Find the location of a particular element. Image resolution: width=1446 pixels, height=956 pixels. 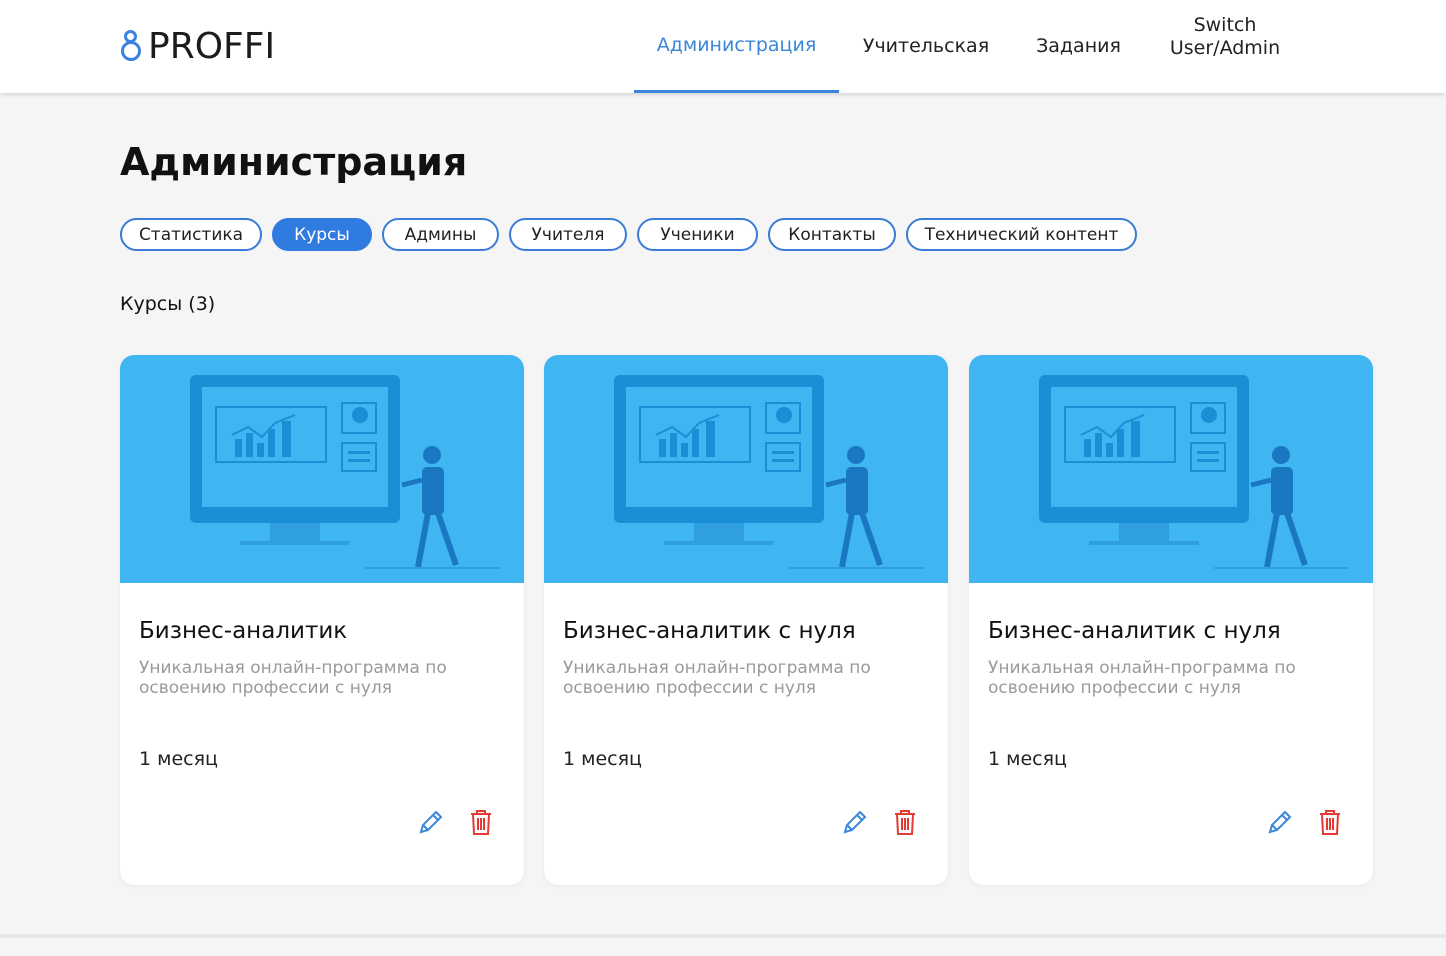

logo-text: PROFFI is located at coordinates (212, 46).